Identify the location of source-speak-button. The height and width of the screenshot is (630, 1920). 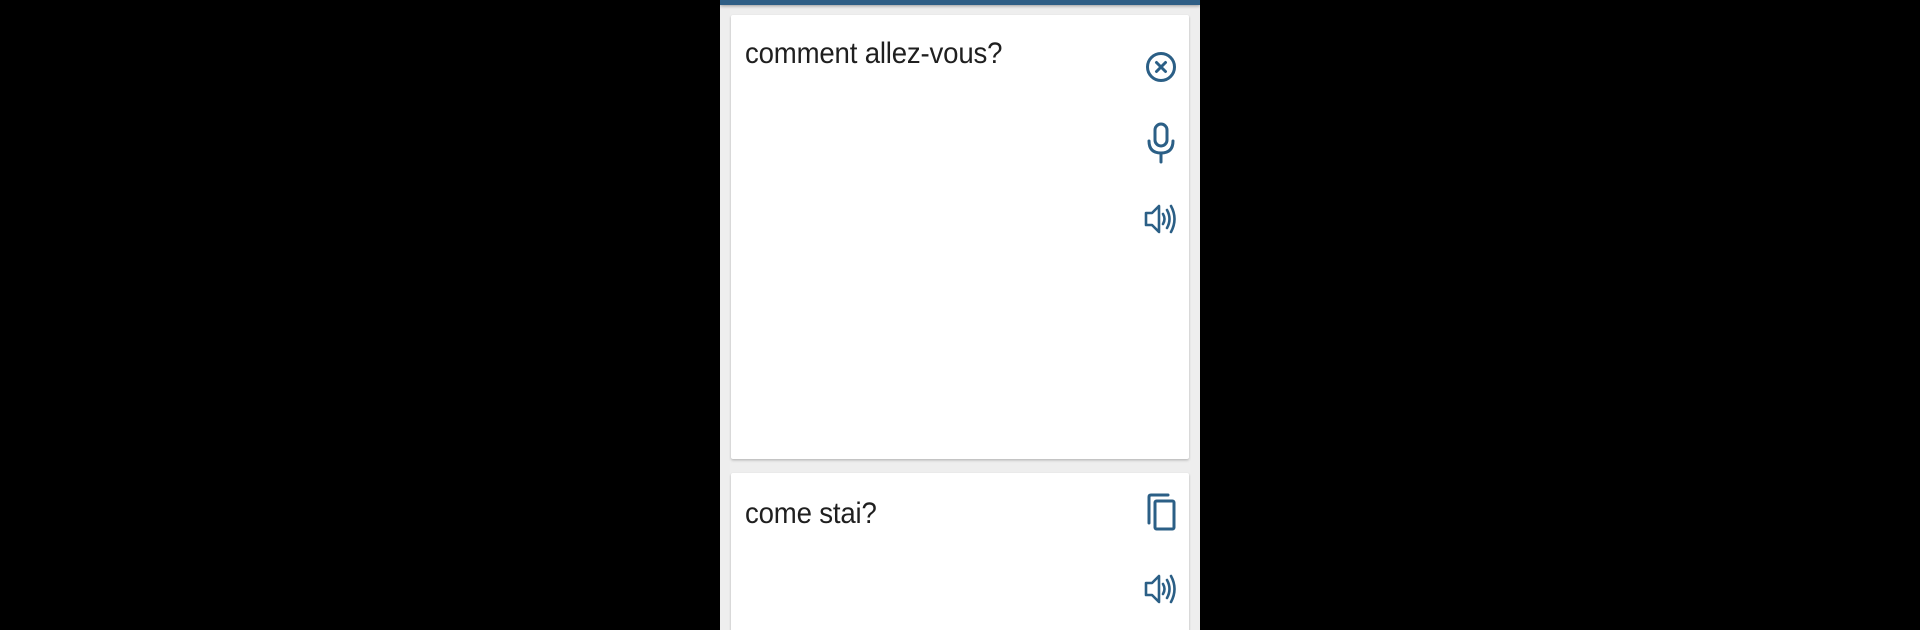
(1161, 219).